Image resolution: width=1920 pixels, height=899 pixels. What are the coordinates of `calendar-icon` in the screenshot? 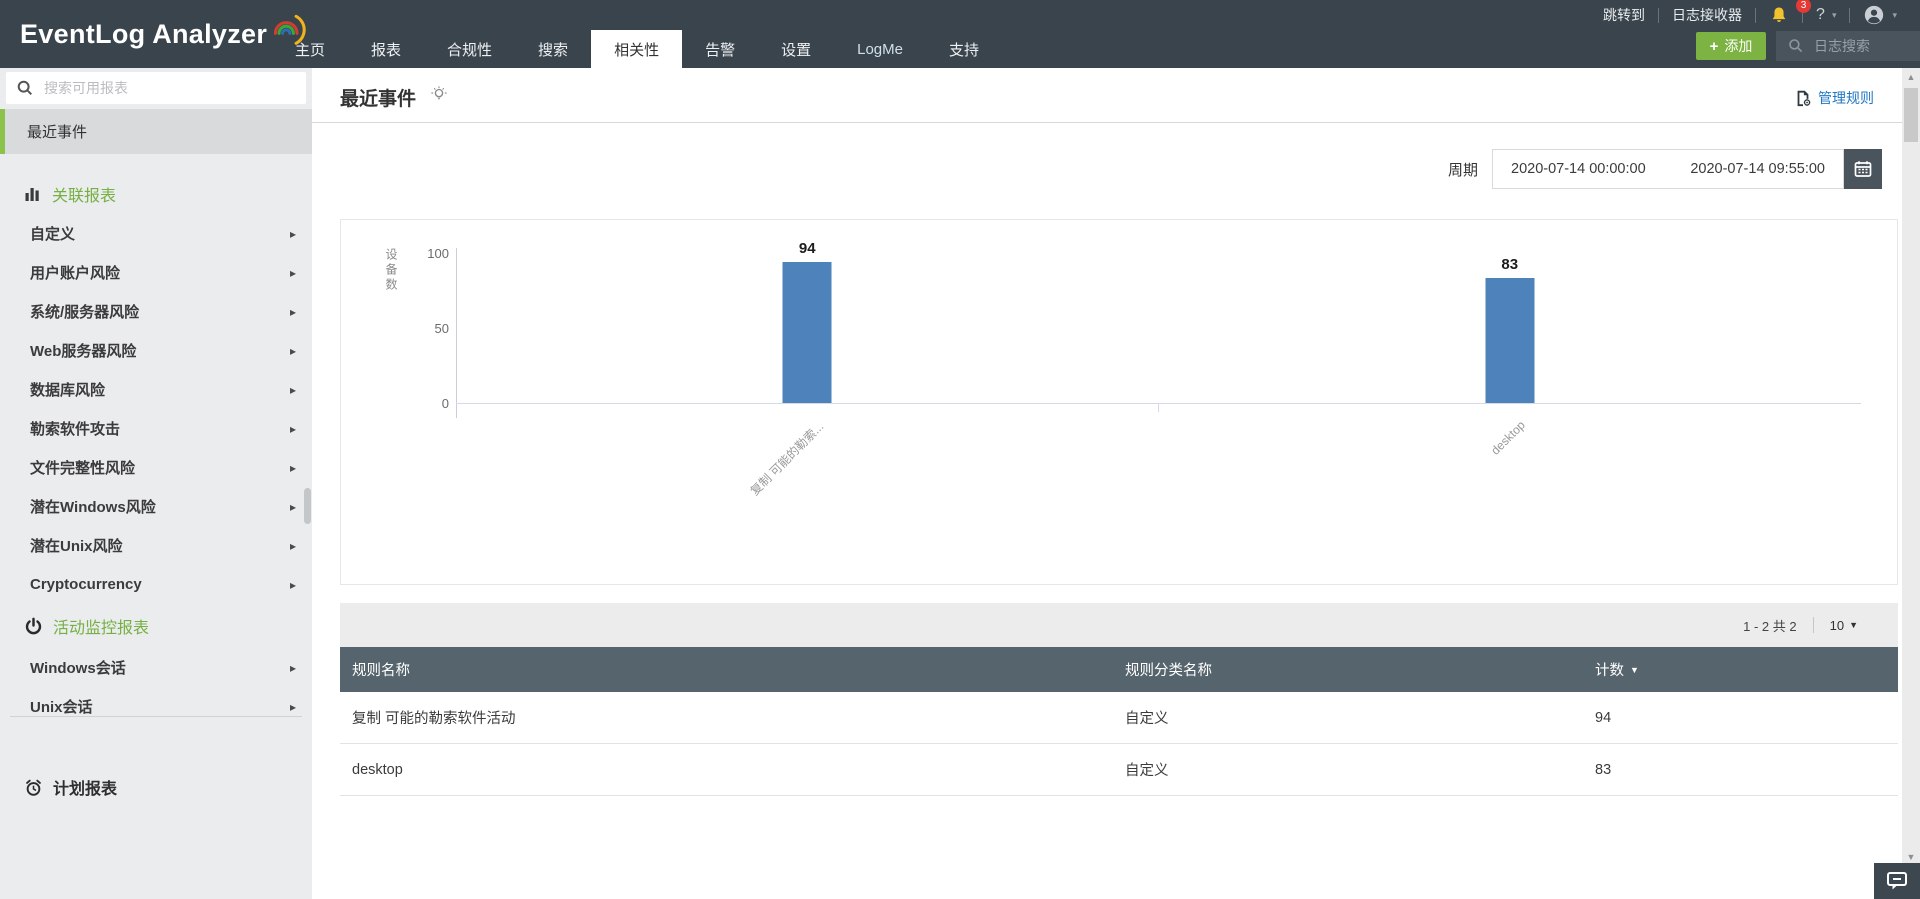 It's located at (1863, 169).